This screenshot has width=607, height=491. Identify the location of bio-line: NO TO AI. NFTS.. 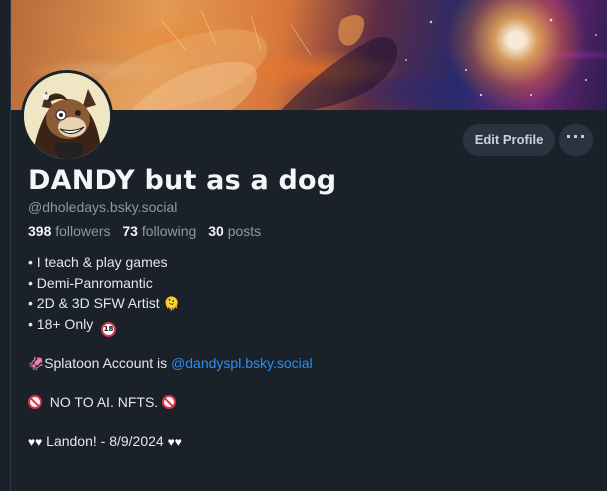
(298, 402).